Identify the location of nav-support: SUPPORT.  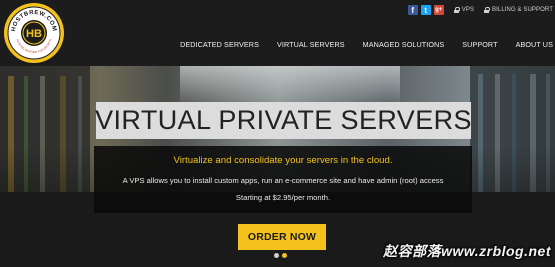
(479, 44).